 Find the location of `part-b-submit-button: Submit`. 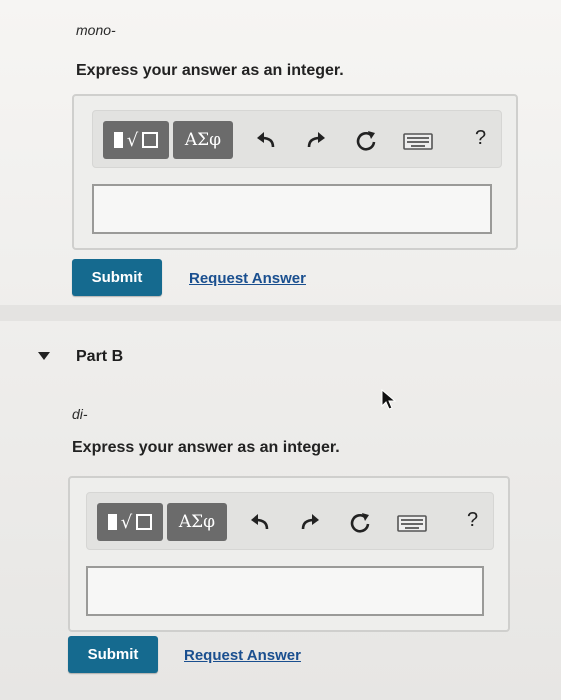

part-b-submit-button: Submit is located at coordinates (113, 654).